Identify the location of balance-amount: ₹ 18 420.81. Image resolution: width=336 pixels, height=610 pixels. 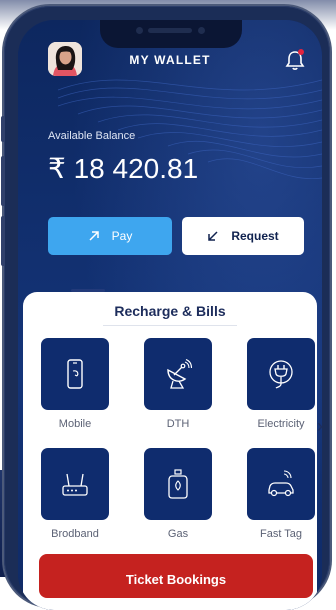
(123, 168).